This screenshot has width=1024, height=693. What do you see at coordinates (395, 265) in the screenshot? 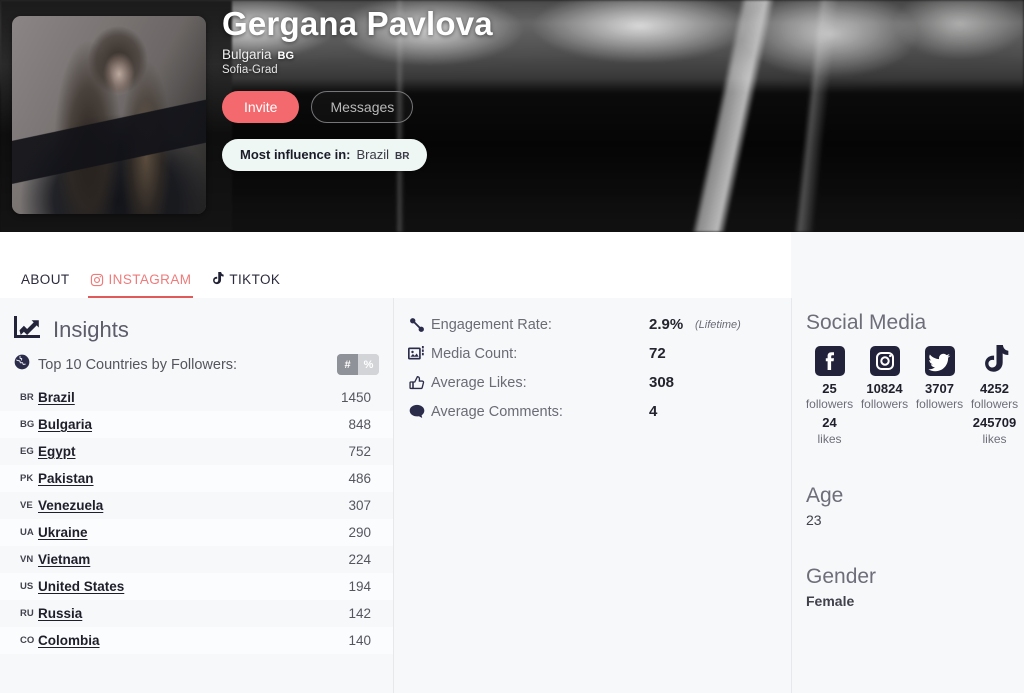
I see `tabstrip: ABOUT INSTAGRAM TIKTOK` at bounding box center [395, 265].